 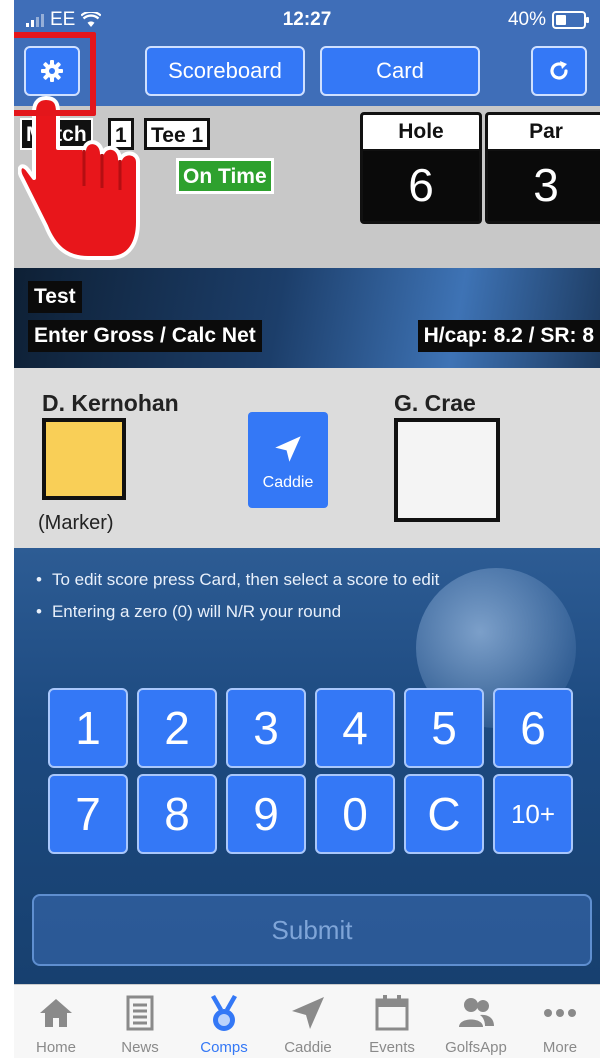 I want to click on tab-more-label: More, so click(x=560, y=1047).